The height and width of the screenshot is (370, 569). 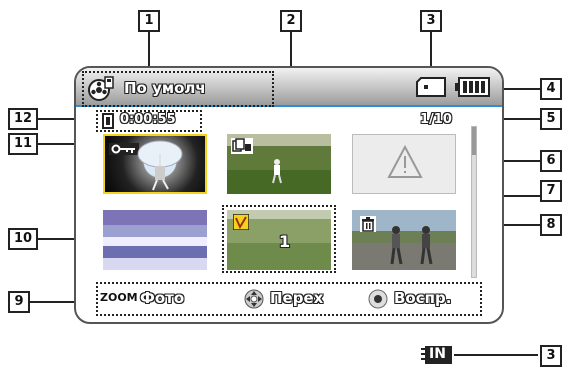 I want to click on mode-selector: По умолч, so click(x=178, y=89).